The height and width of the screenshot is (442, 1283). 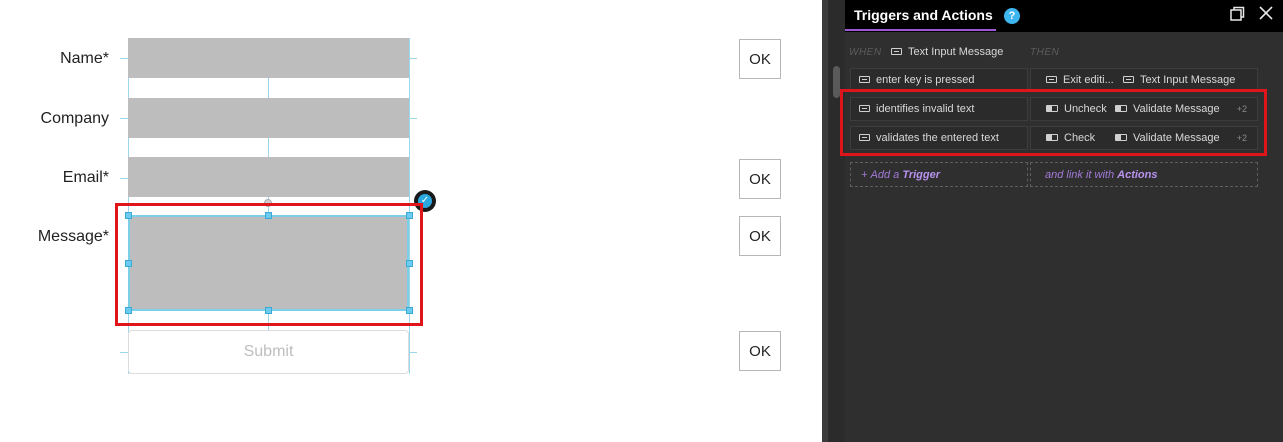 What do you see at coordinates (1188, 80) in the screenshot?
I see `action-2-label: Text Input Message` at bounding box center [1188, 80].